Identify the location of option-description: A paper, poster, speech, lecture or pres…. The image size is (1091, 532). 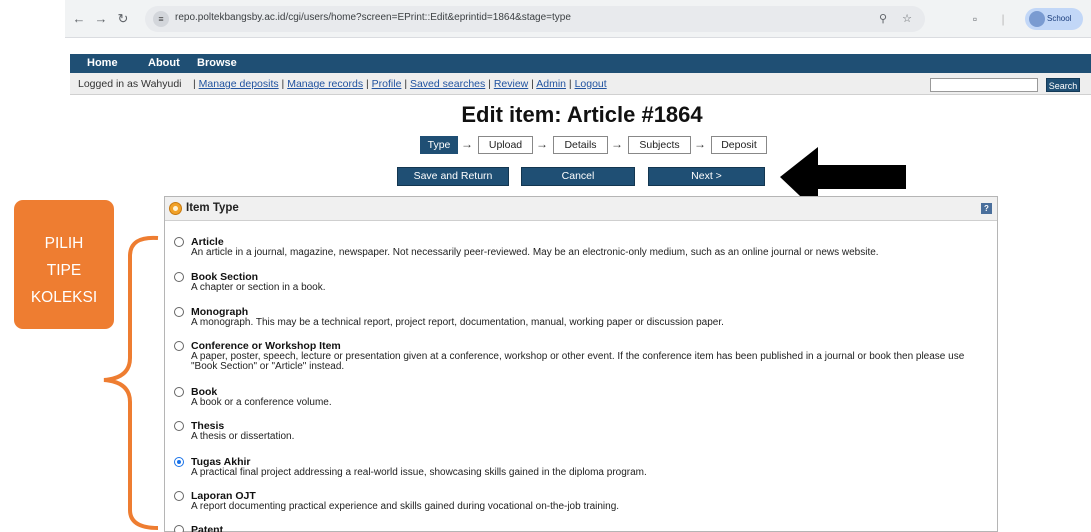
(578, 361).